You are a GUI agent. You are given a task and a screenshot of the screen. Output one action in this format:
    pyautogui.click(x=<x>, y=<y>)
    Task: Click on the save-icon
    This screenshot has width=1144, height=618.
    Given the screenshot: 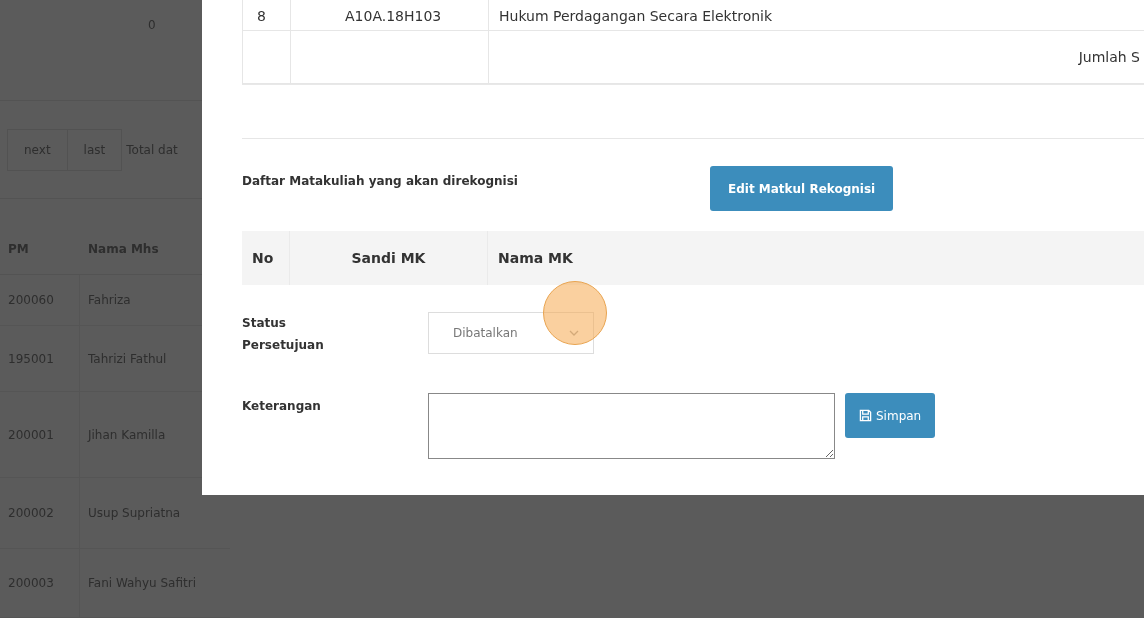 What is the action you would take?
    pyautogui.click(x=865, y=415)
    